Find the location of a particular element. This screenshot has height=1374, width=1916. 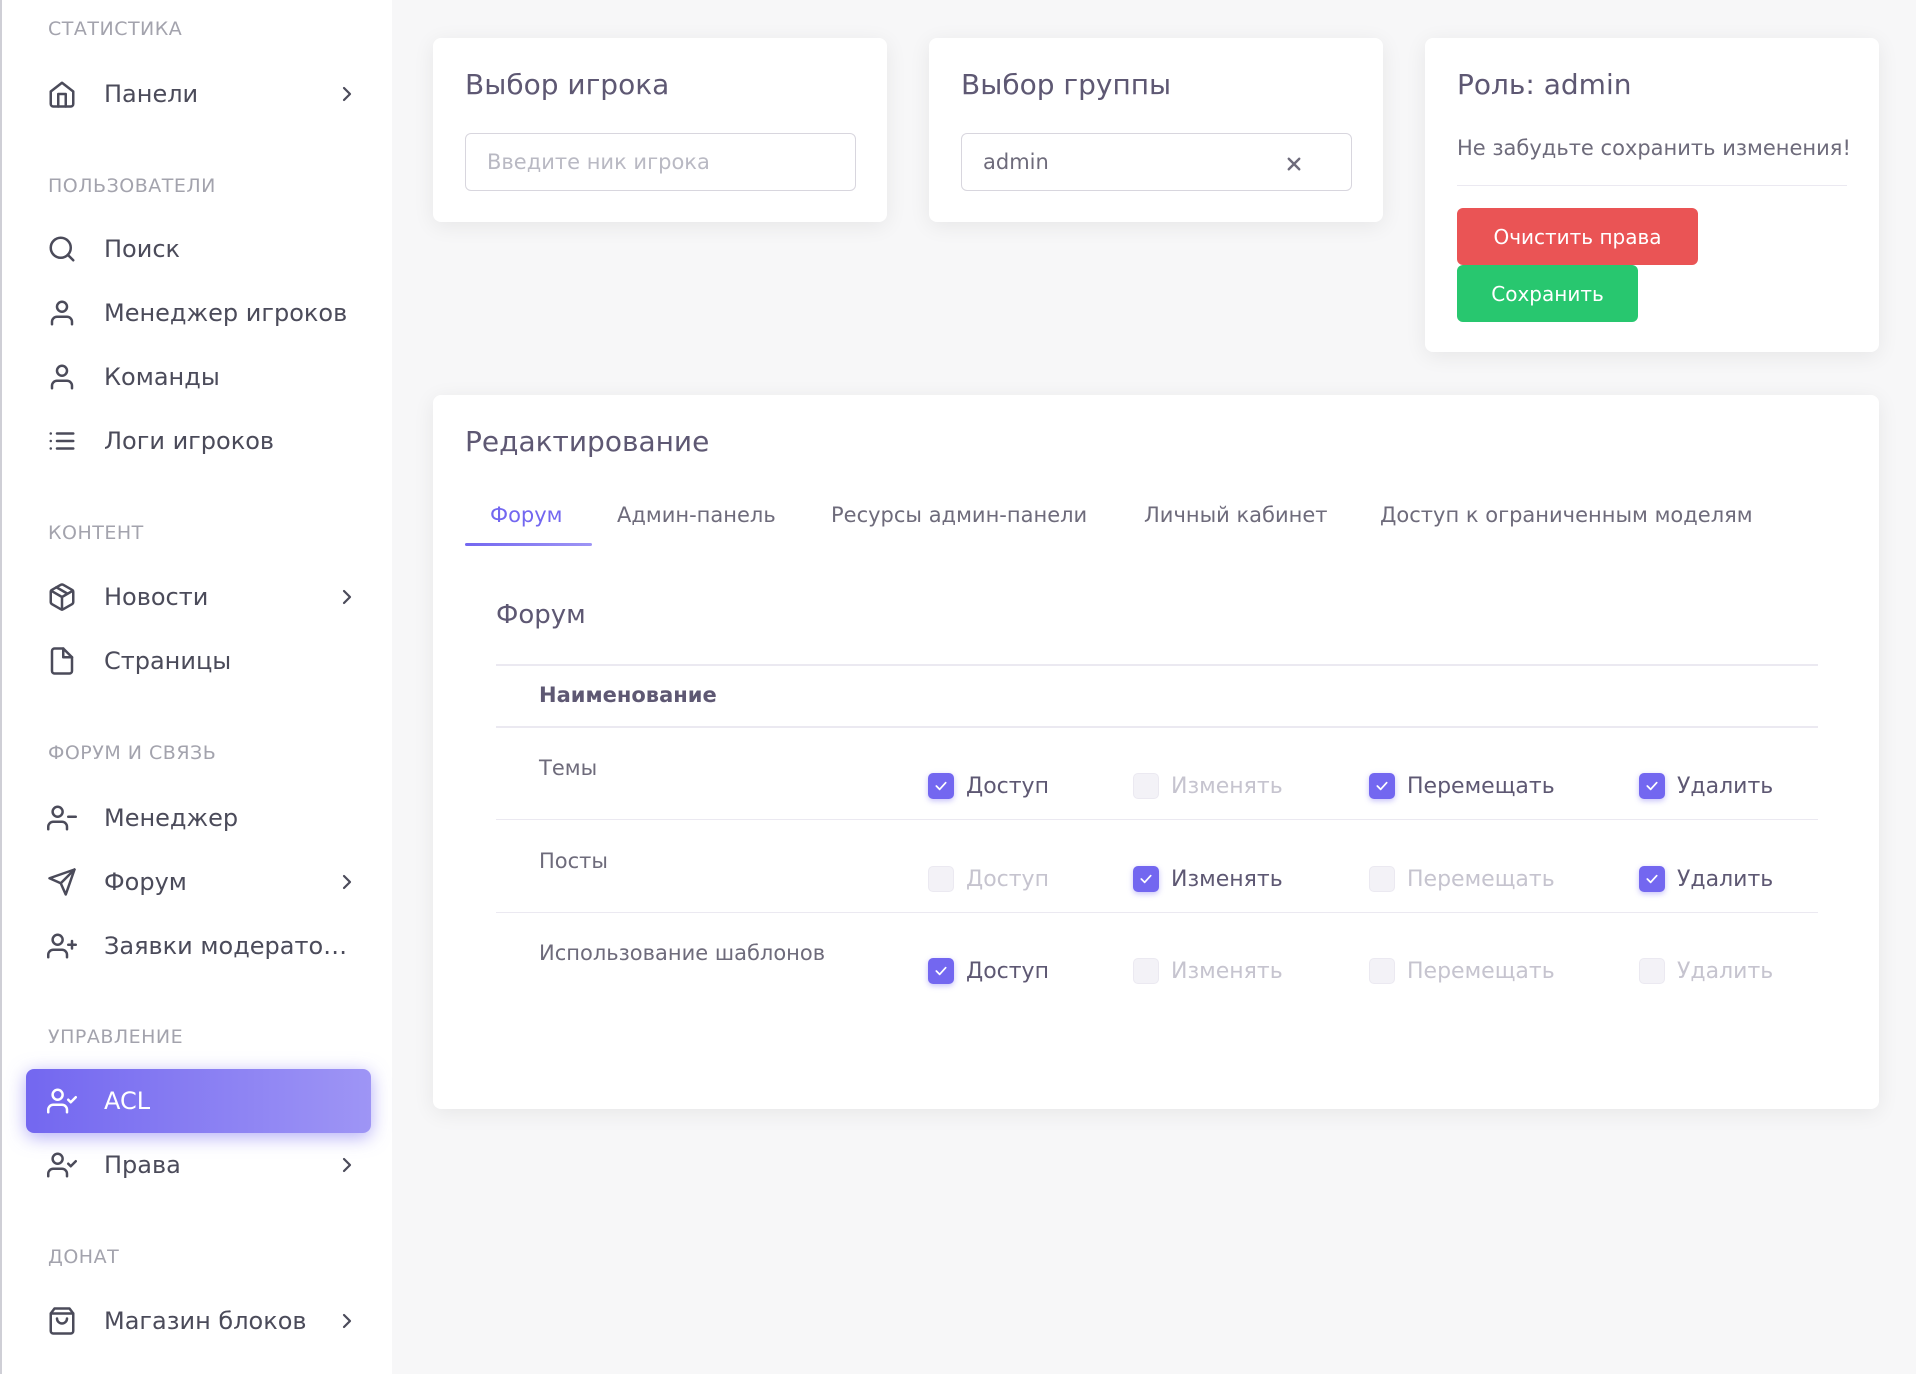

sidebar-item-player-logs: Логи игроков is located at coordinates (198, 441).